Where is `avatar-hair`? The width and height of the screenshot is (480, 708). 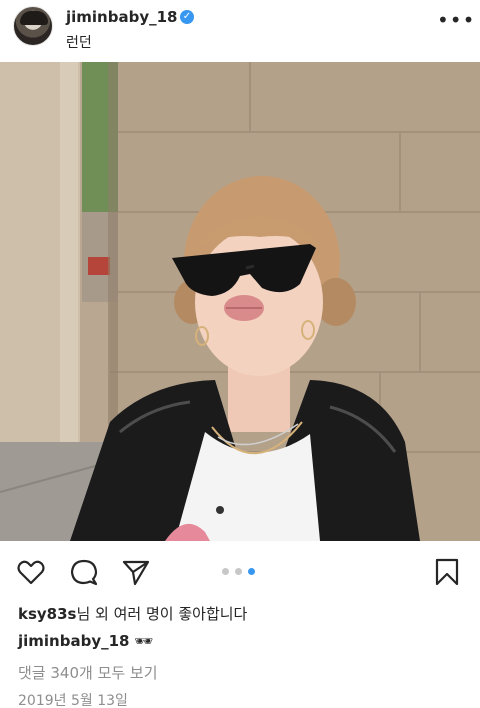 avatar-hair is located at coordinates (34, 18).